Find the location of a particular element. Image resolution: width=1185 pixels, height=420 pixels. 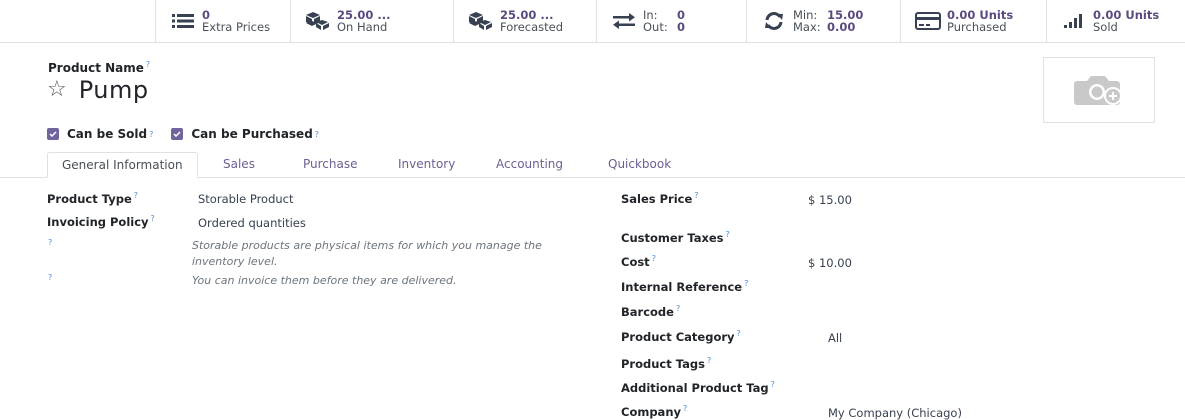

in-out-button: In: 0 Out: 0 is located at coordinates (671, 21).